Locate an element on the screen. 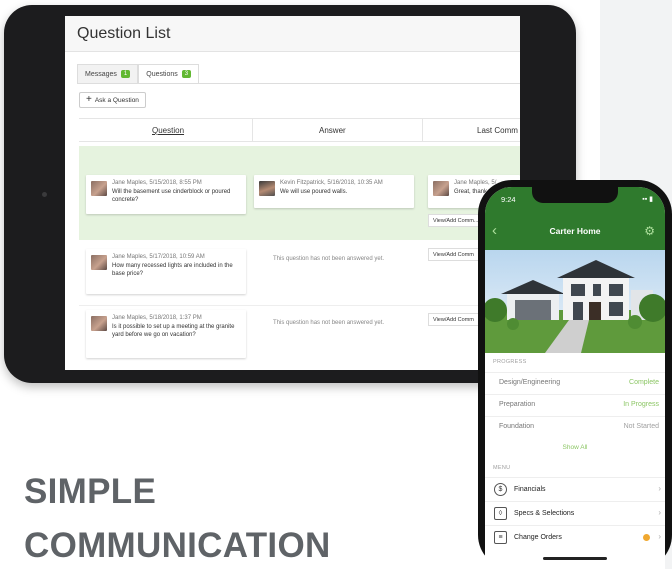  menu-item-label: Change Orders is located at coordinates (538, 537).